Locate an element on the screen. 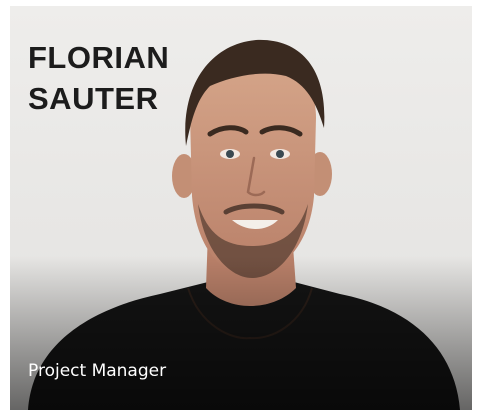  person-name-last: SAUTER is located at coordinates (93, 98).